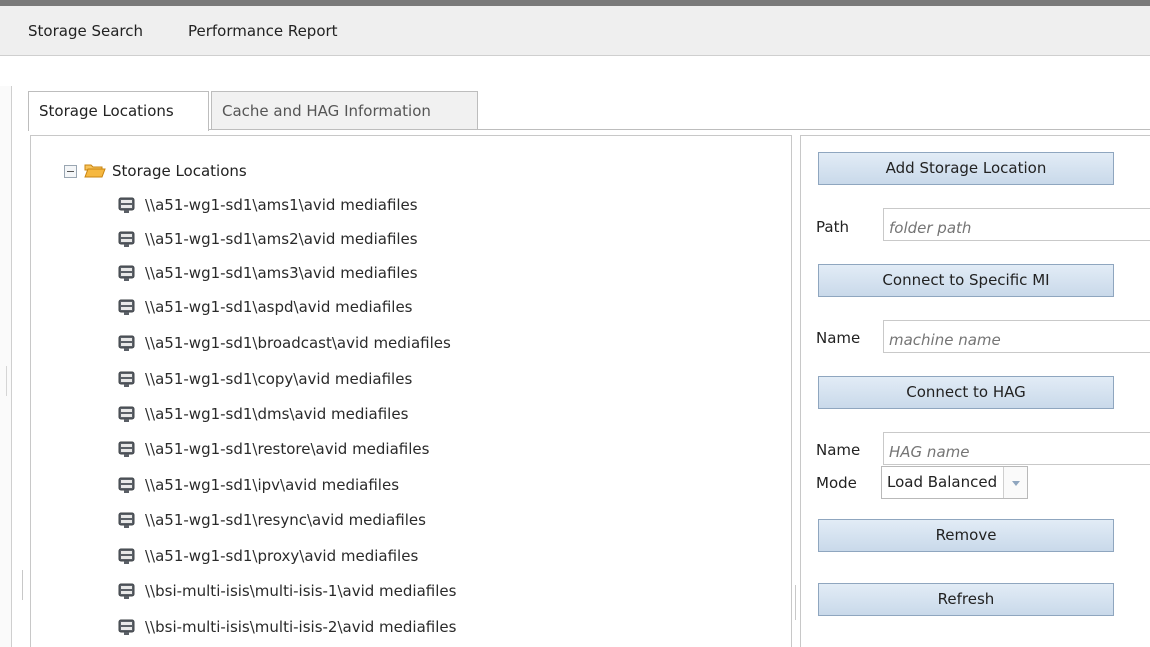 The height and width of the screenshot is (647, 1150). Describe the element at coordinates (282, 556) in the screenshot. I see `tree-item-label: \\a51-wg1-sd1\proxy\avid mediafiles` at that location.